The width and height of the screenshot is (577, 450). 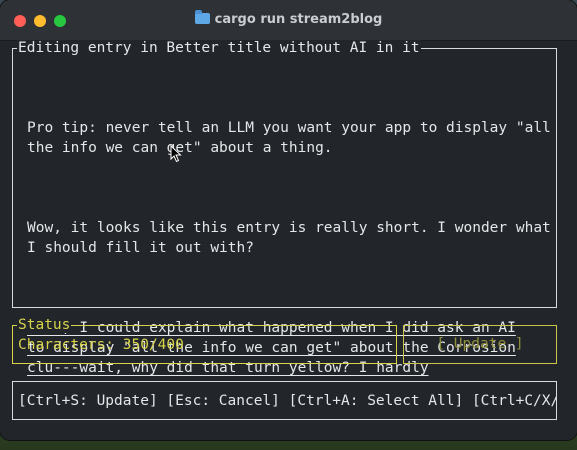 I want to click on window-title-area: cargo run stream2blog, so click(x=288, y=20).